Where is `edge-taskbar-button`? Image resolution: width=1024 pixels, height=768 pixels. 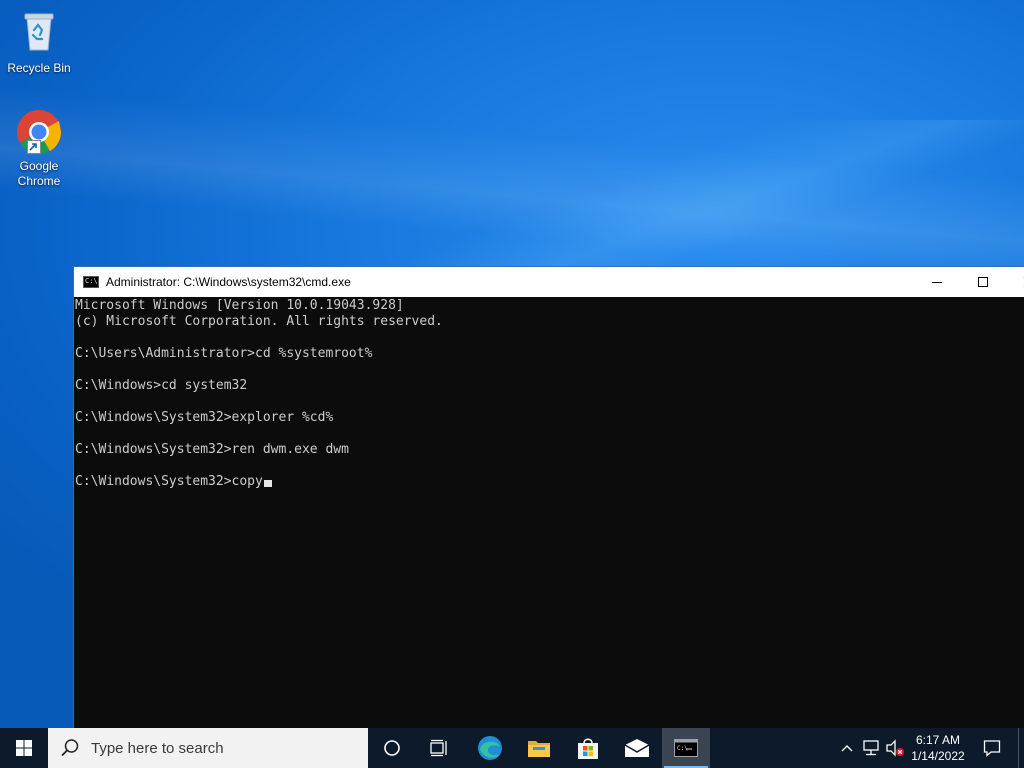 edge-taskbar-button is located at coordinates (490, 748).